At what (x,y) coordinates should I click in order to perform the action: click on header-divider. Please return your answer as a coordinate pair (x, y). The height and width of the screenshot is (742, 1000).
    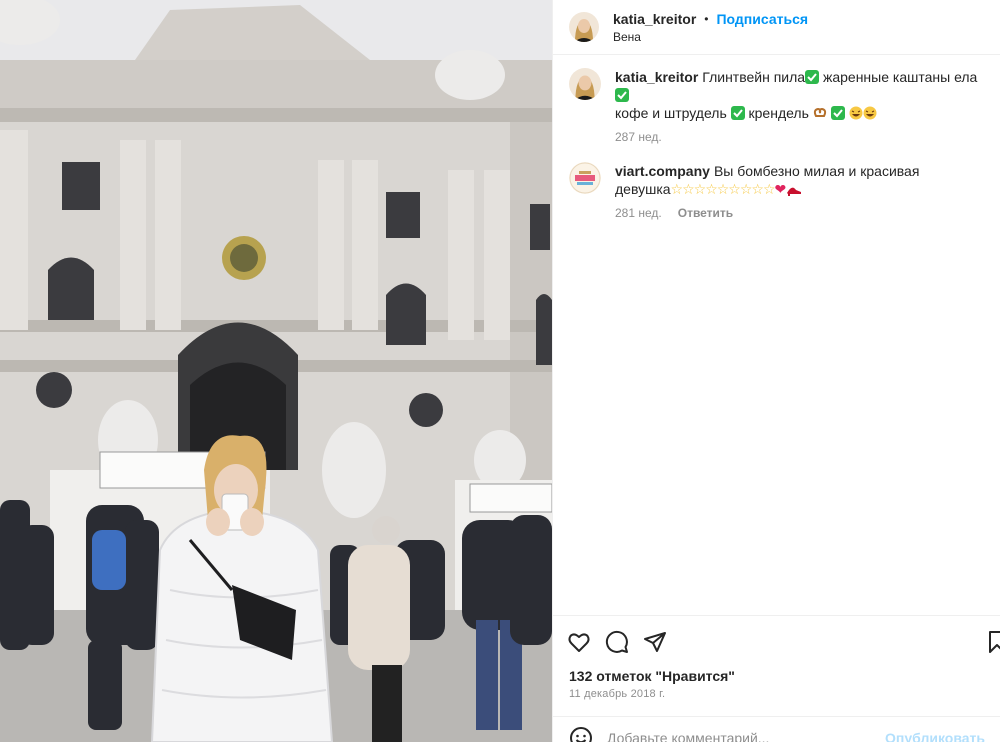
    Looking at the image, I should click on (776, 54).